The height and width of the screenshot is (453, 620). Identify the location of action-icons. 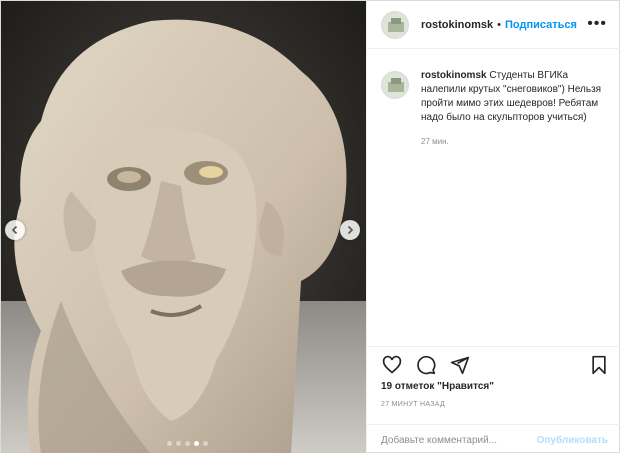
(426, 365).